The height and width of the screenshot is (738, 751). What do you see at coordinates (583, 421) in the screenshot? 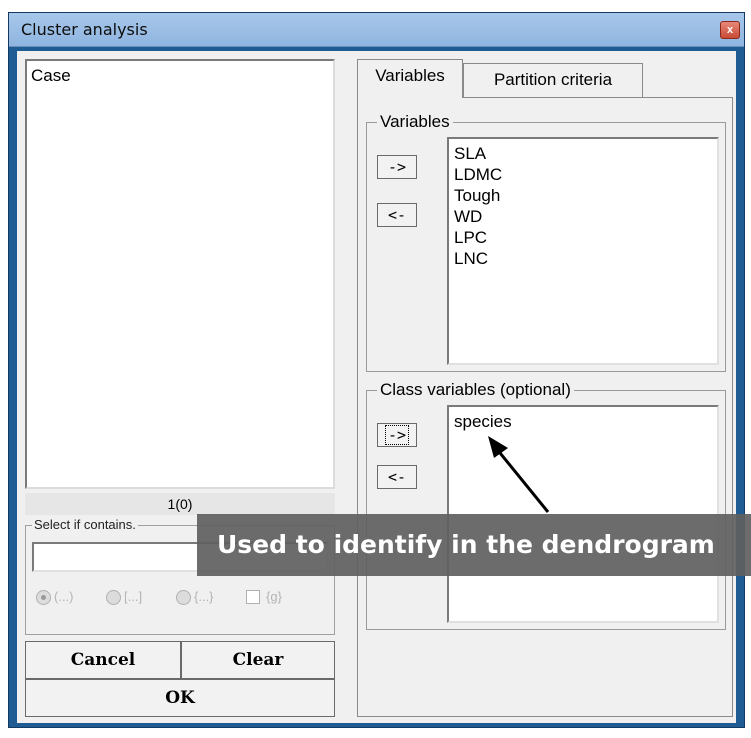
I see `list-item: species` at bounding box center [583, 421].